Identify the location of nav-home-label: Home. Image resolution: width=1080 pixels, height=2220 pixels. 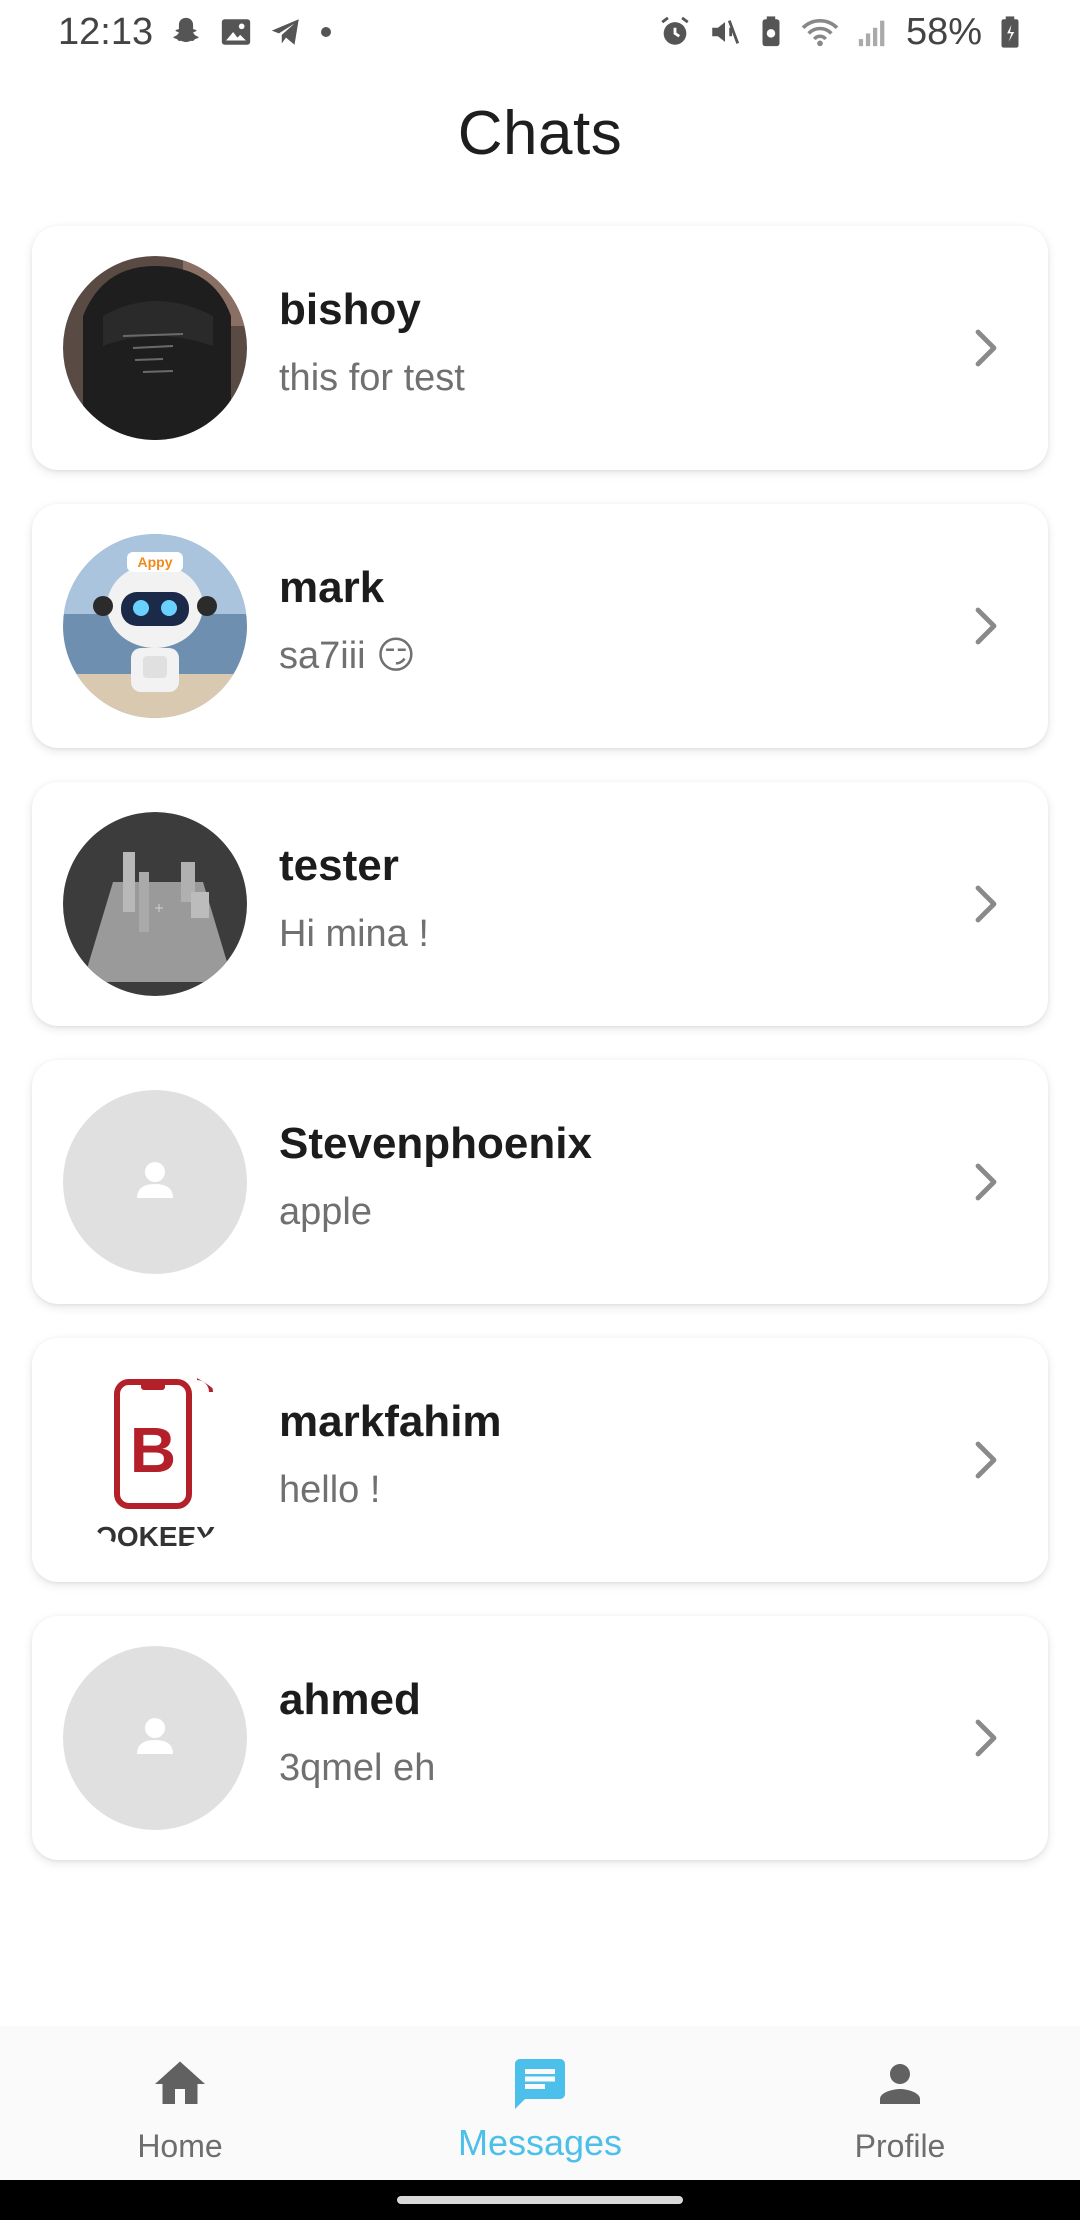
(180, 2146).